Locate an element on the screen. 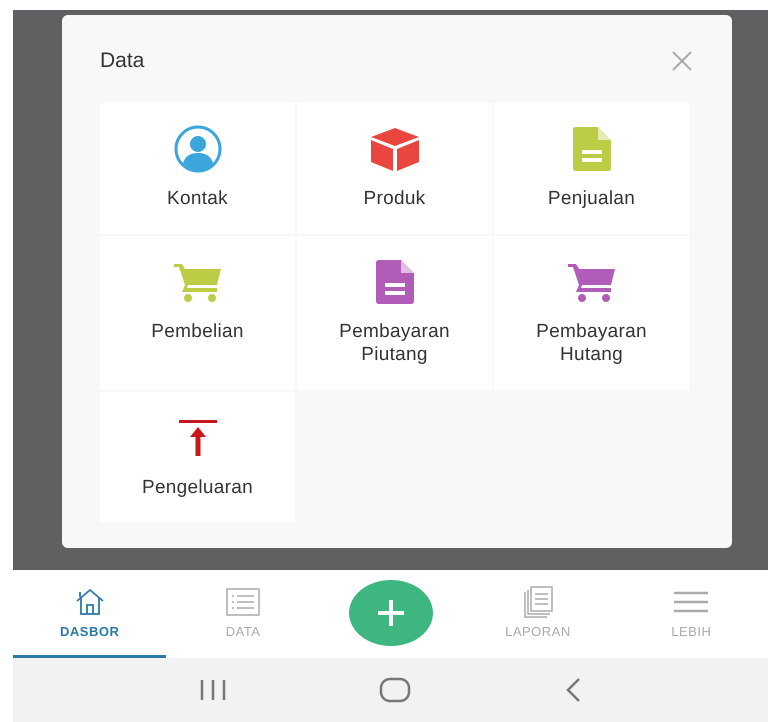  back-icon is located at coordinates (573, 690).